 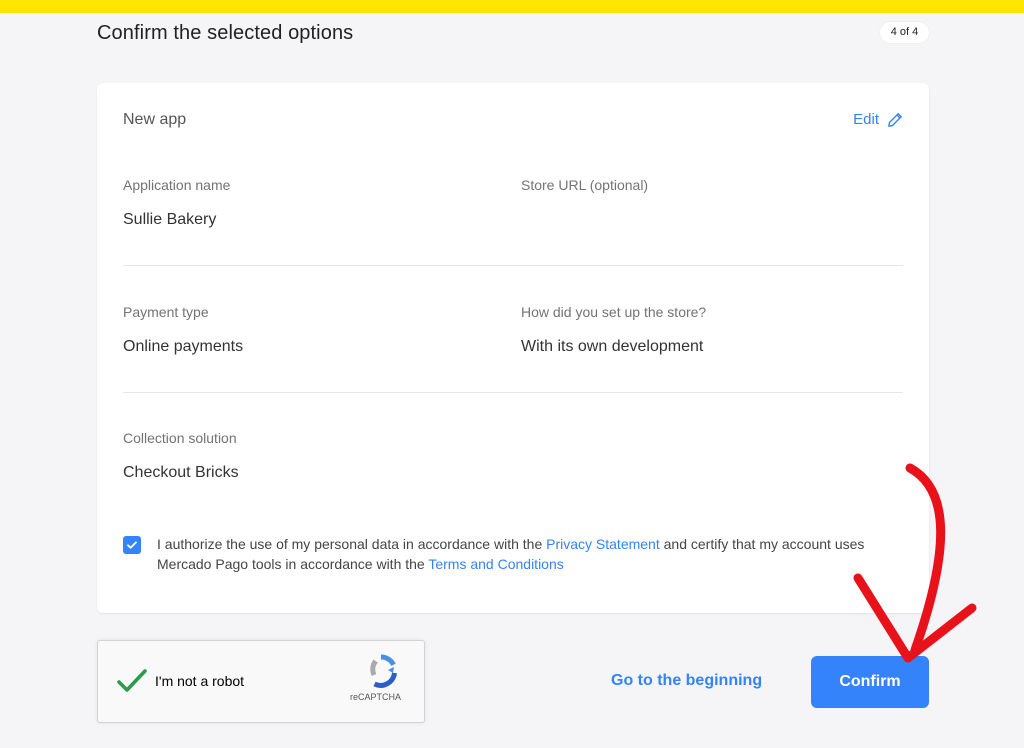 I want to click on field-label: Store URL (optional), so click(x=585, y=185).